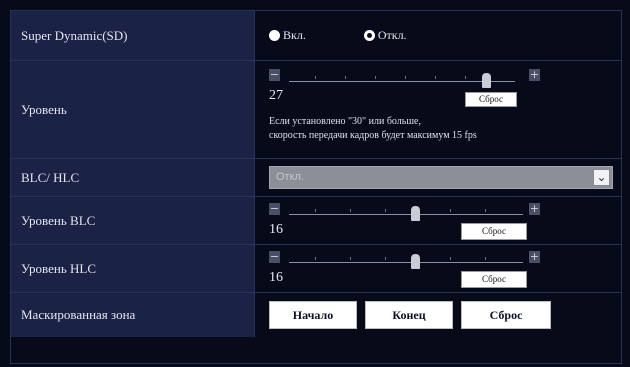 The image size is (630, 367). What do you see at coordinates (486, 80) in the screenshot?
I see `level-slider-thumb` at bounding box center [486, 80].